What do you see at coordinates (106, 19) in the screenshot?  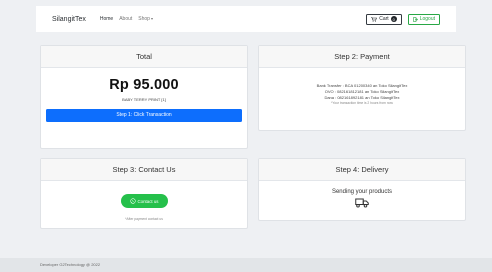 I see `nav-home: Home` at bounding box center [106, 19].